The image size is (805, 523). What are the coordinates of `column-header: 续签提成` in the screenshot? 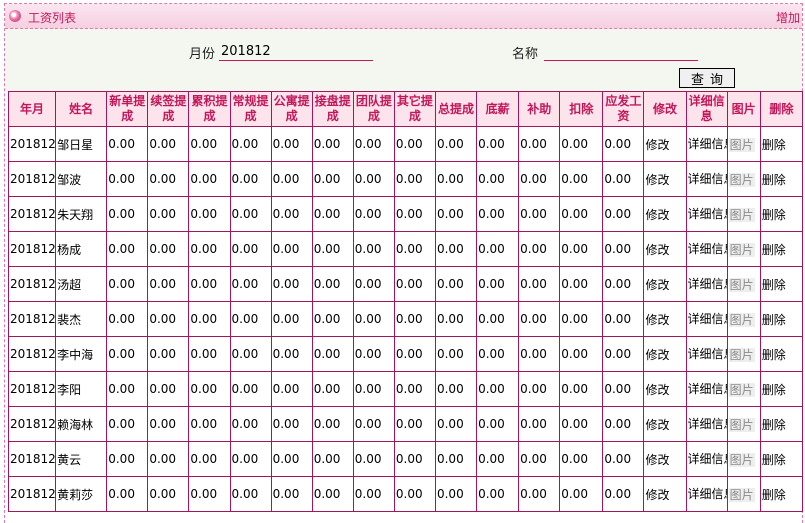 It's located at (168, 109).